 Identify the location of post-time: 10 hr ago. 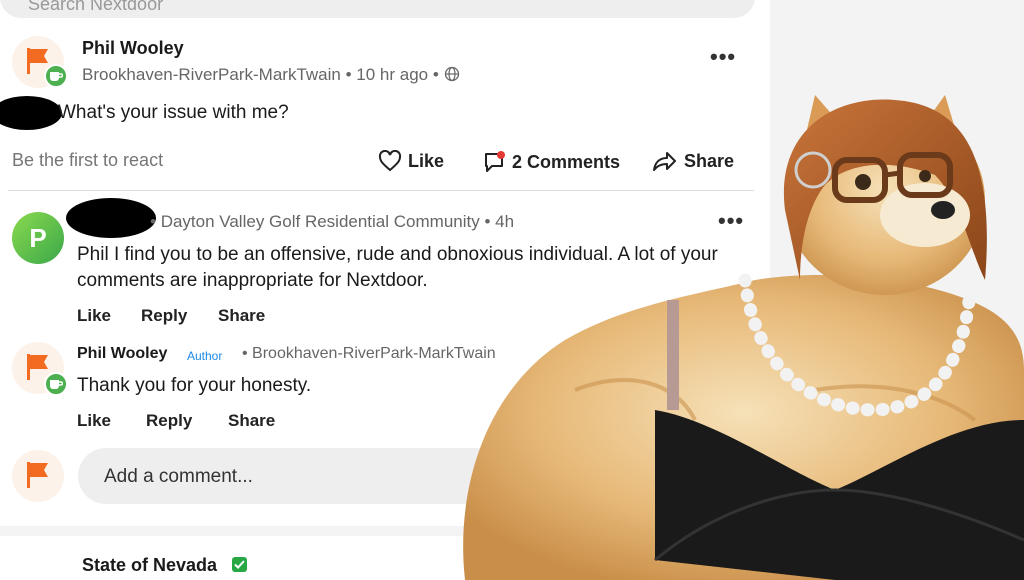
(392, 74).